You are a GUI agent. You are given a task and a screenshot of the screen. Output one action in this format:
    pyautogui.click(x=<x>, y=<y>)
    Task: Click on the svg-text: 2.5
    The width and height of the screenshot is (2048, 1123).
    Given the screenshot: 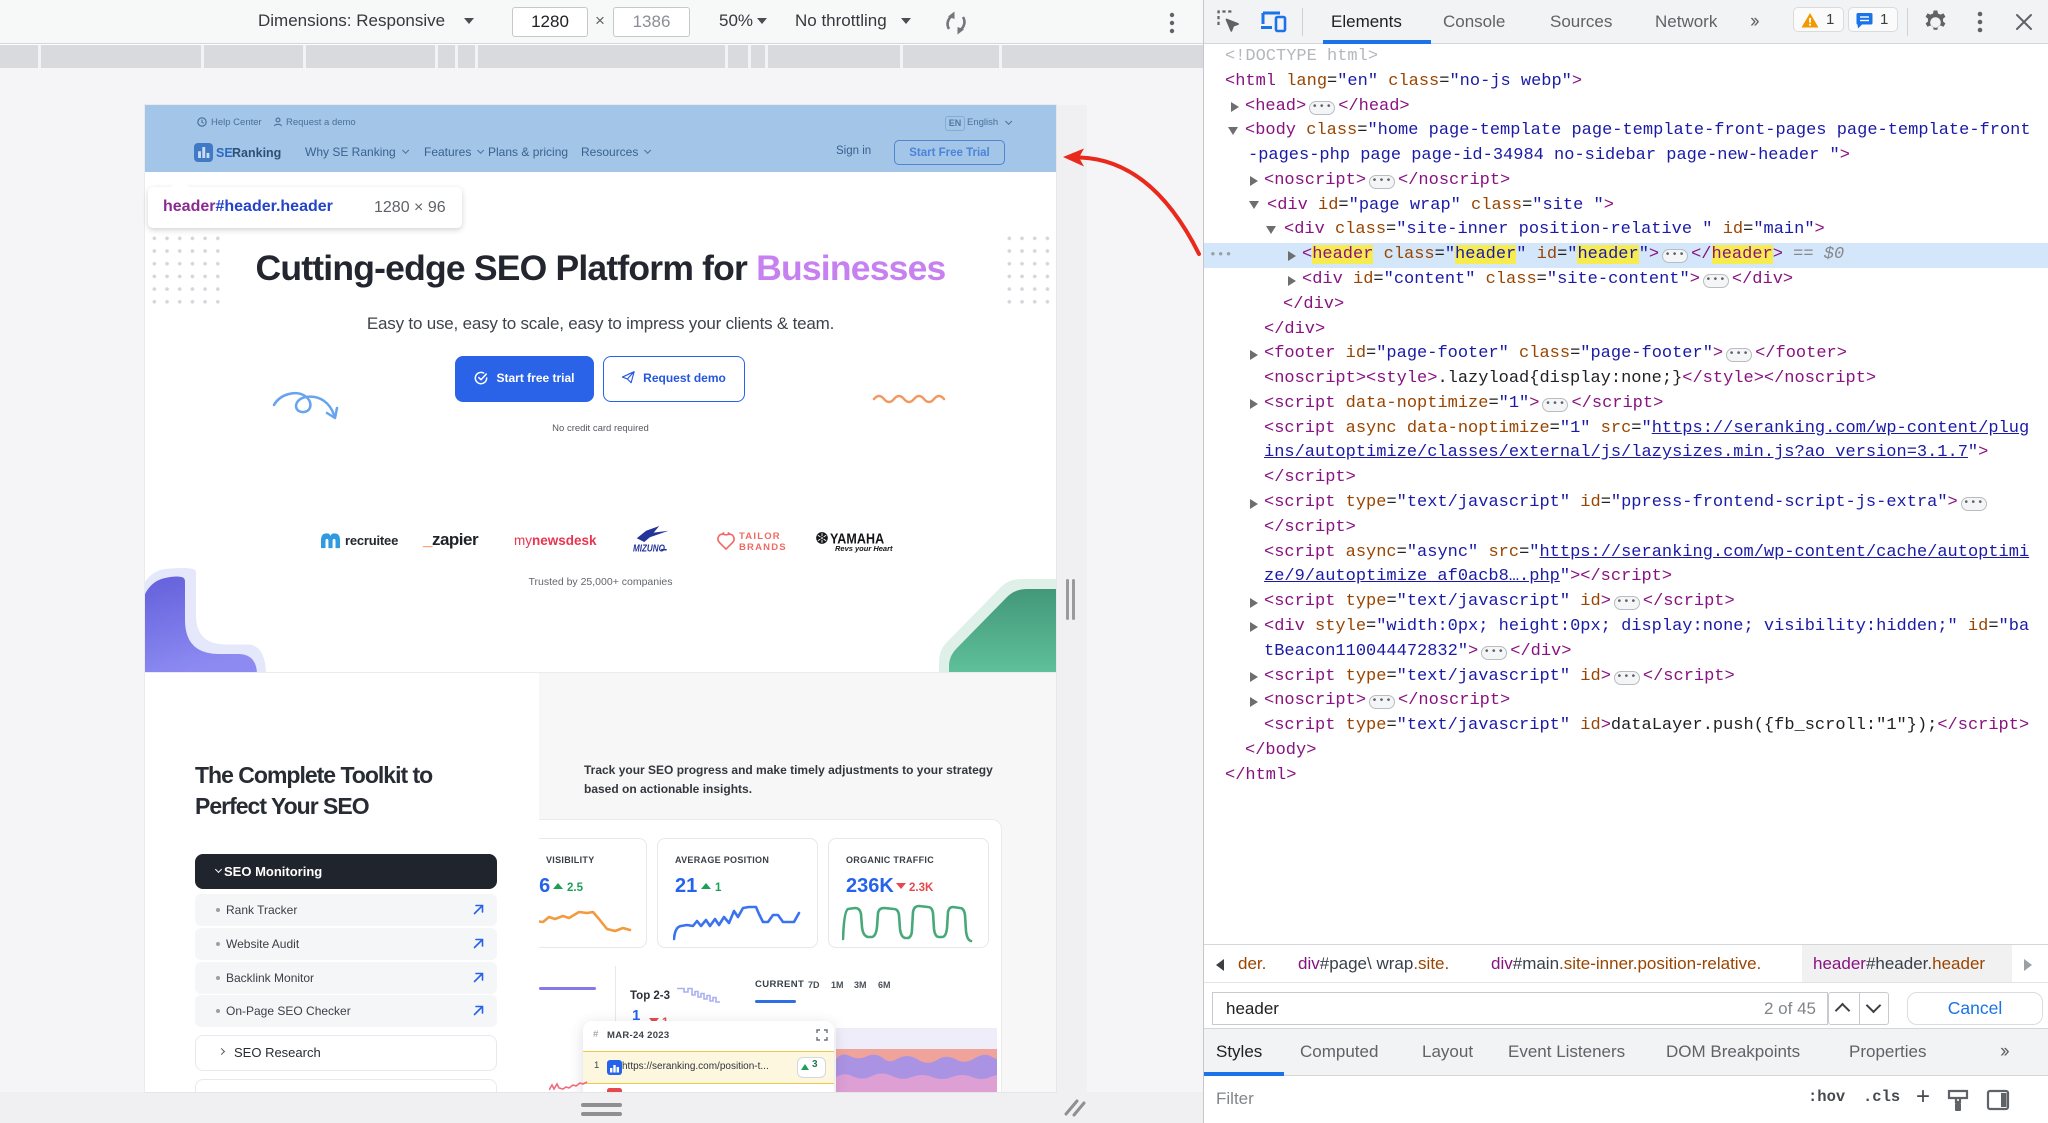 What is the action you would take?
    pyautogui.click(x=575, y=887)
    